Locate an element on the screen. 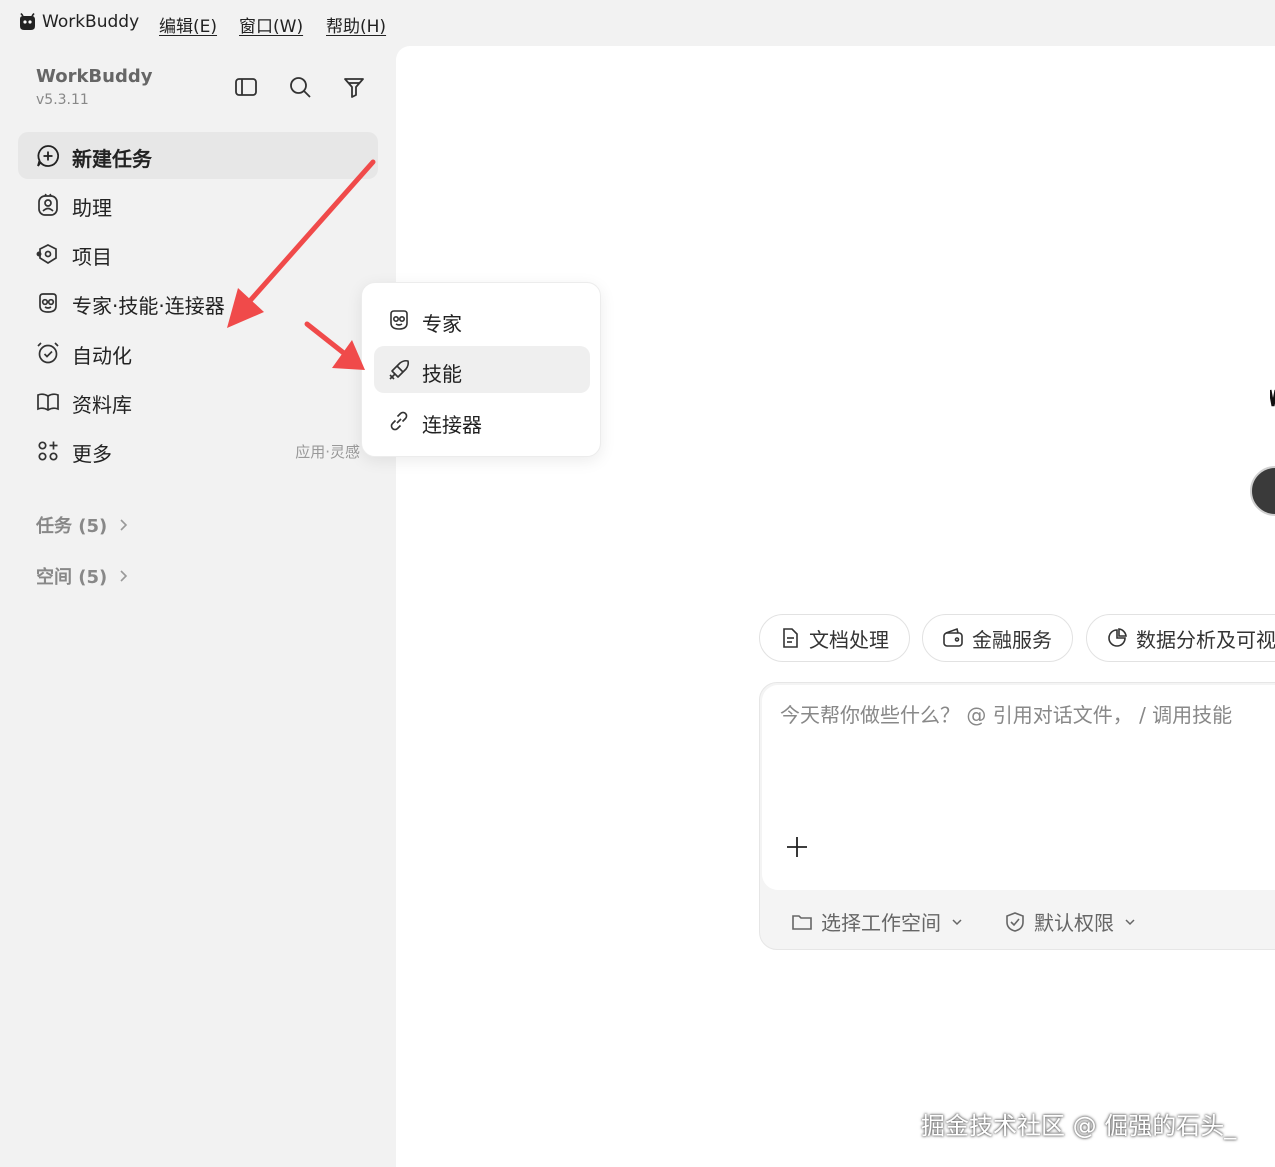  popup-item-connector: 连接器 is located at coordinates (482, 420).